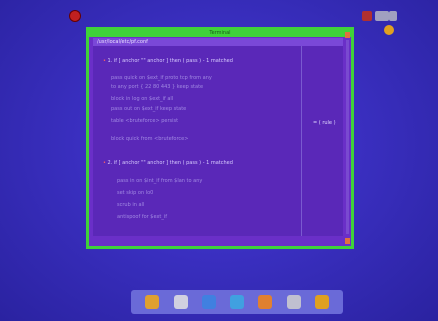 This screenshot has height=321, width=438. I want to click on mail-icon, so click(321, 302).